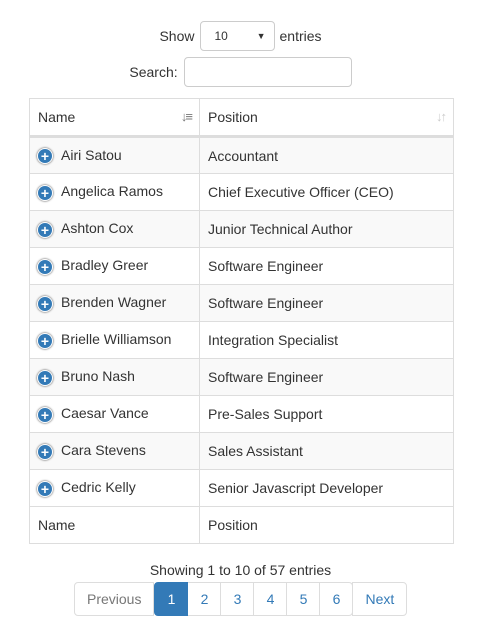 The width and height of the screenshot is (481, 624). I want to click on table-info: Showing 1 to 10 of 57 entries, so click(240, 570).